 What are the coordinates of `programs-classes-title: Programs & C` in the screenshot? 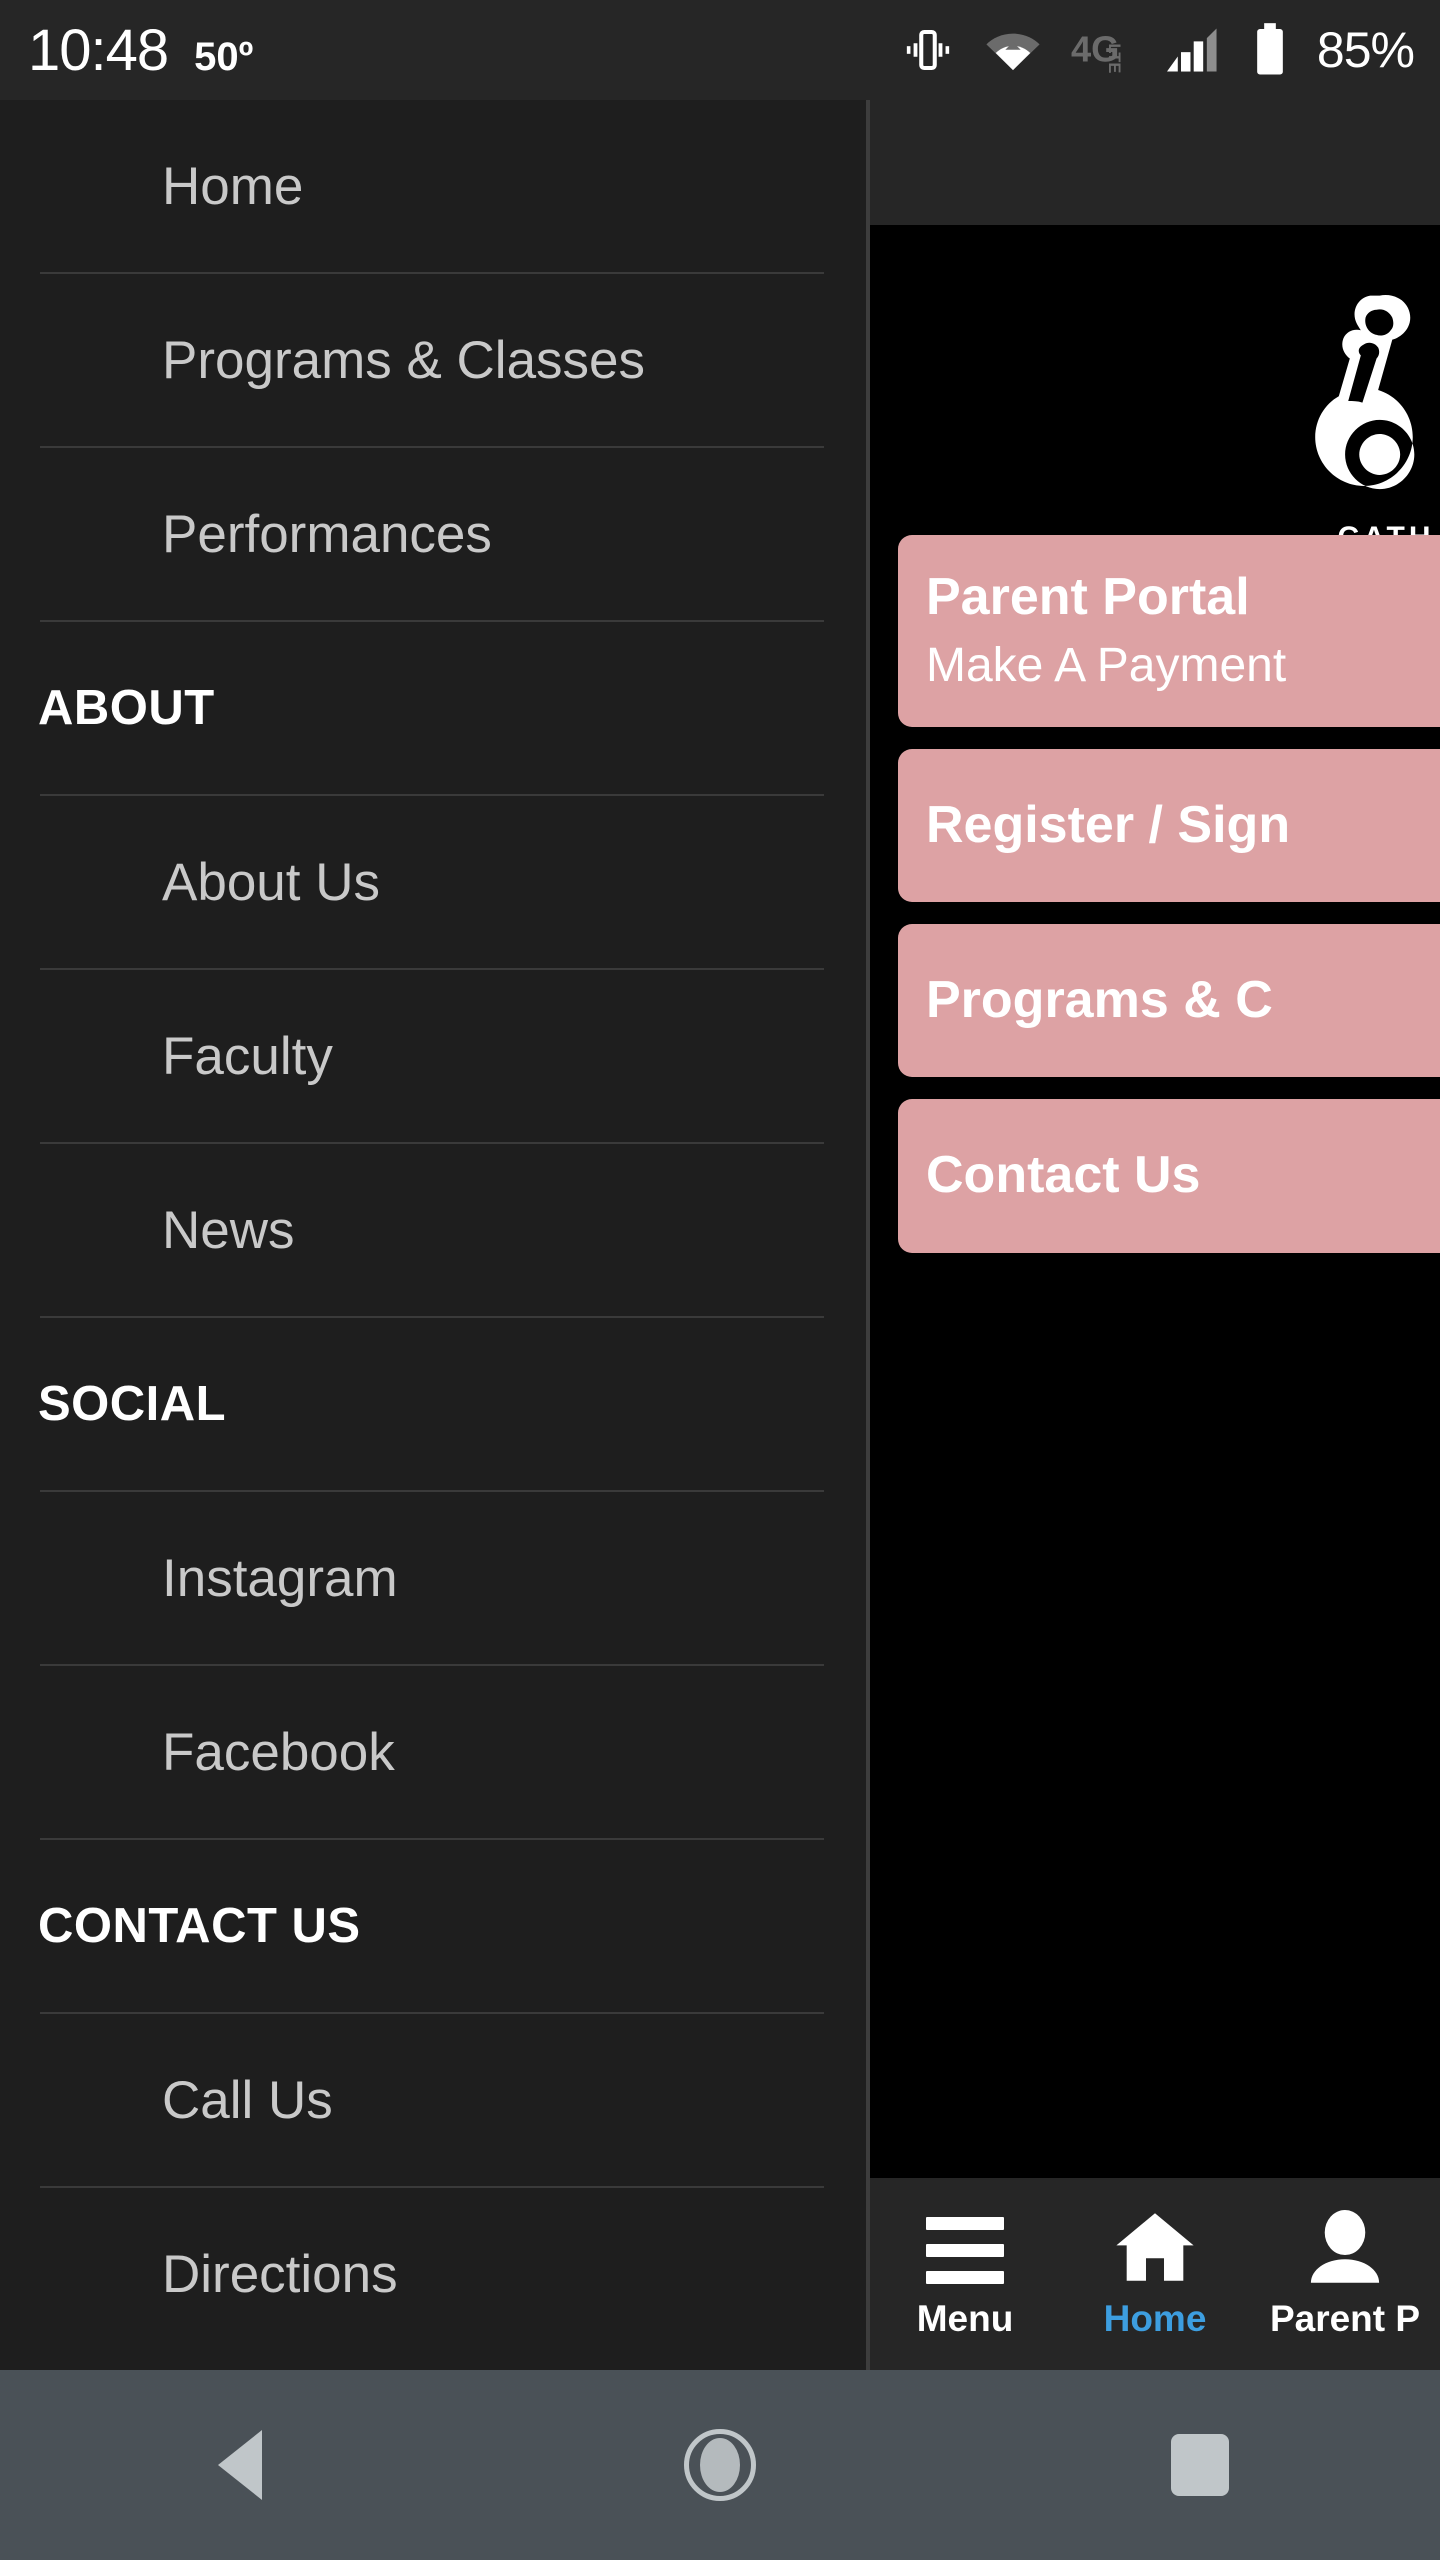 It's located at (1099, 1000).